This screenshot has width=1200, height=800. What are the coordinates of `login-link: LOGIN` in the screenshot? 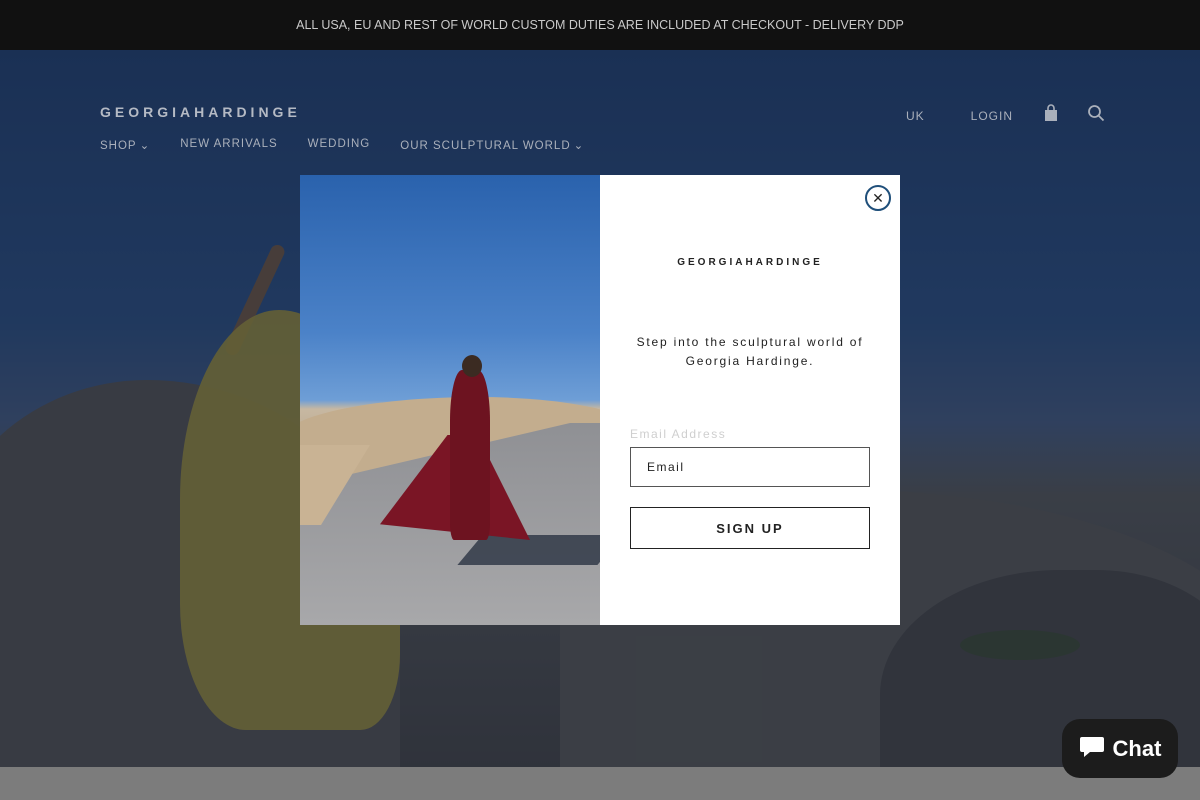 It's located at (992, 116).